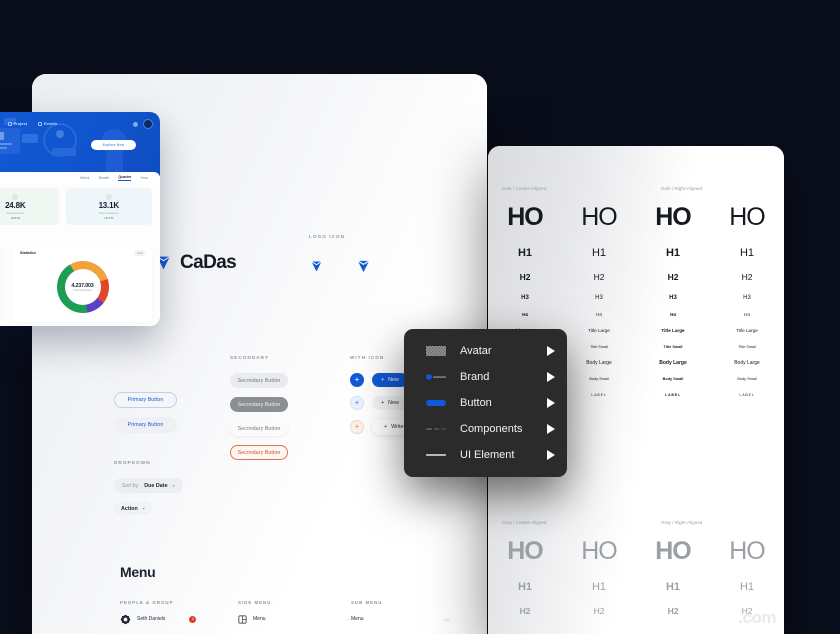 The width and height of the screenshot is (840, 634). I want to click on context-menu-item-brand: Brand, so click(485, 377).